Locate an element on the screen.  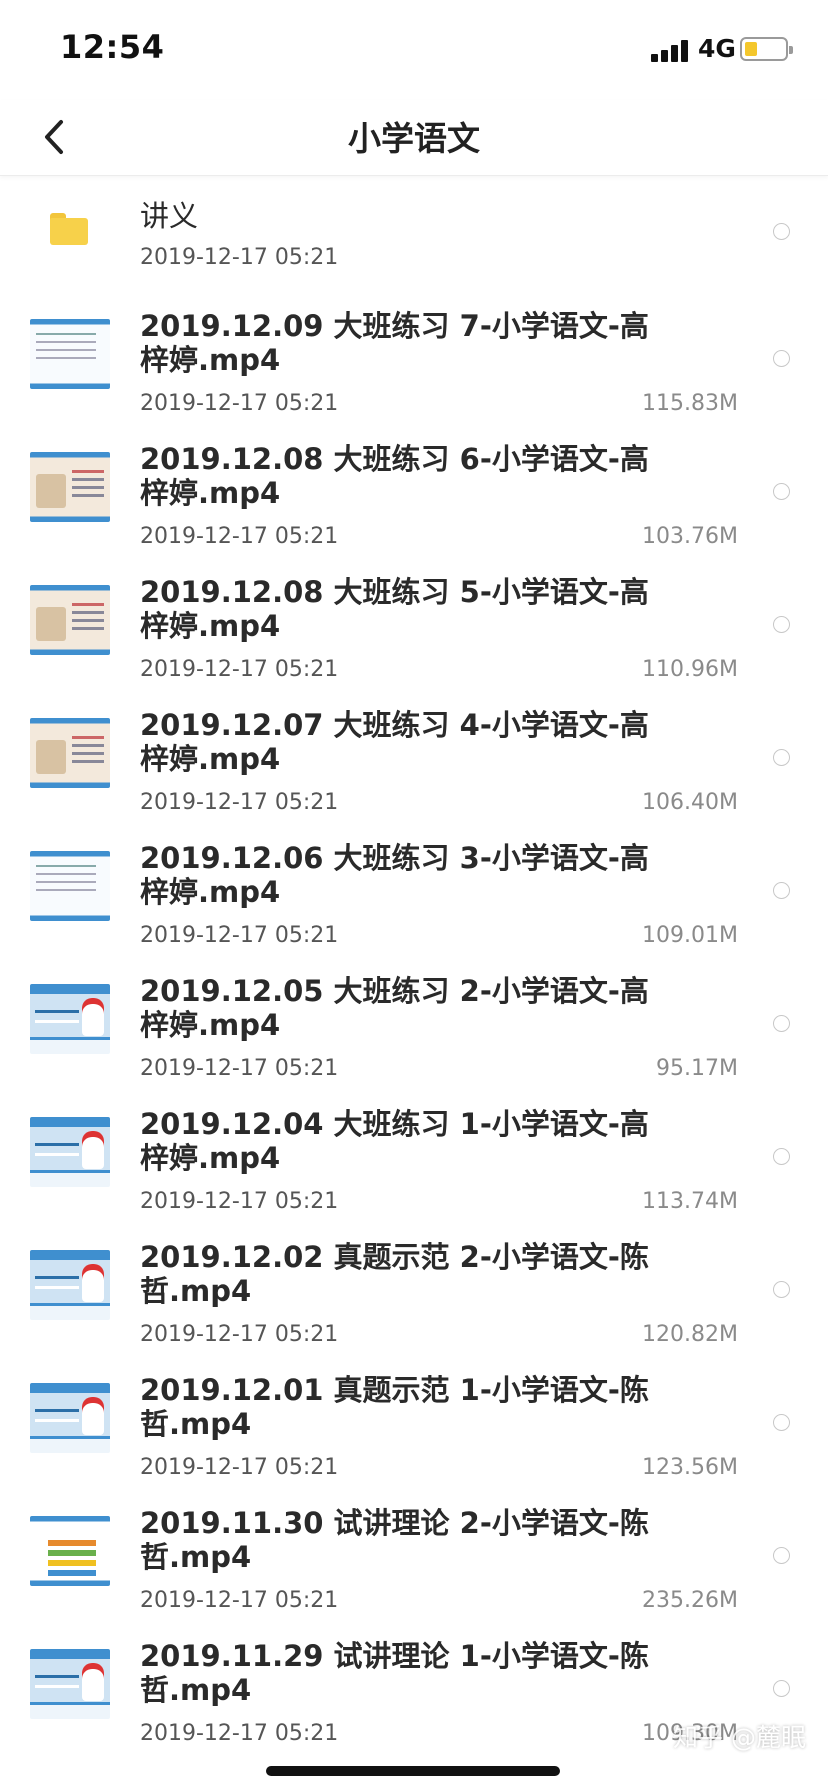
file-name: 2019.11.29 试讲理论 1-小学语文-陈哲.mp4 is located at coordinates (394, 1673).